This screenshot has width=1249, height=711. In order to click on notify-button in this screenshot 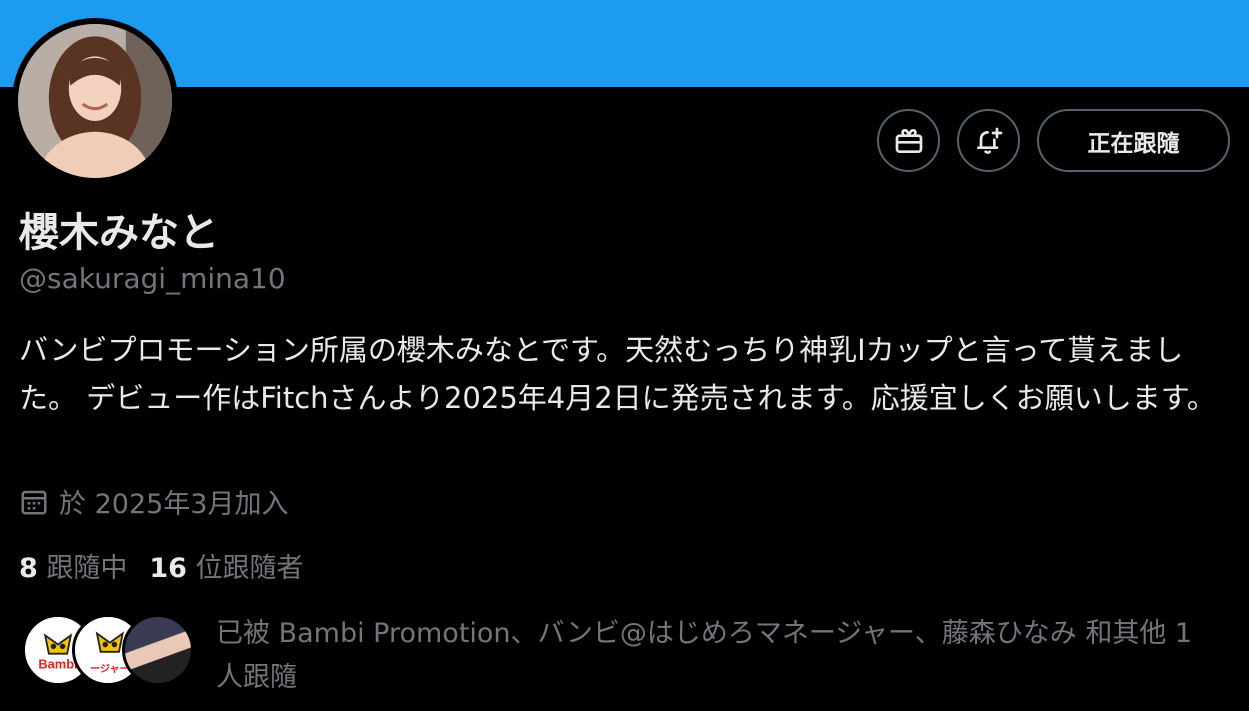, I will do `click(988, 140)`.